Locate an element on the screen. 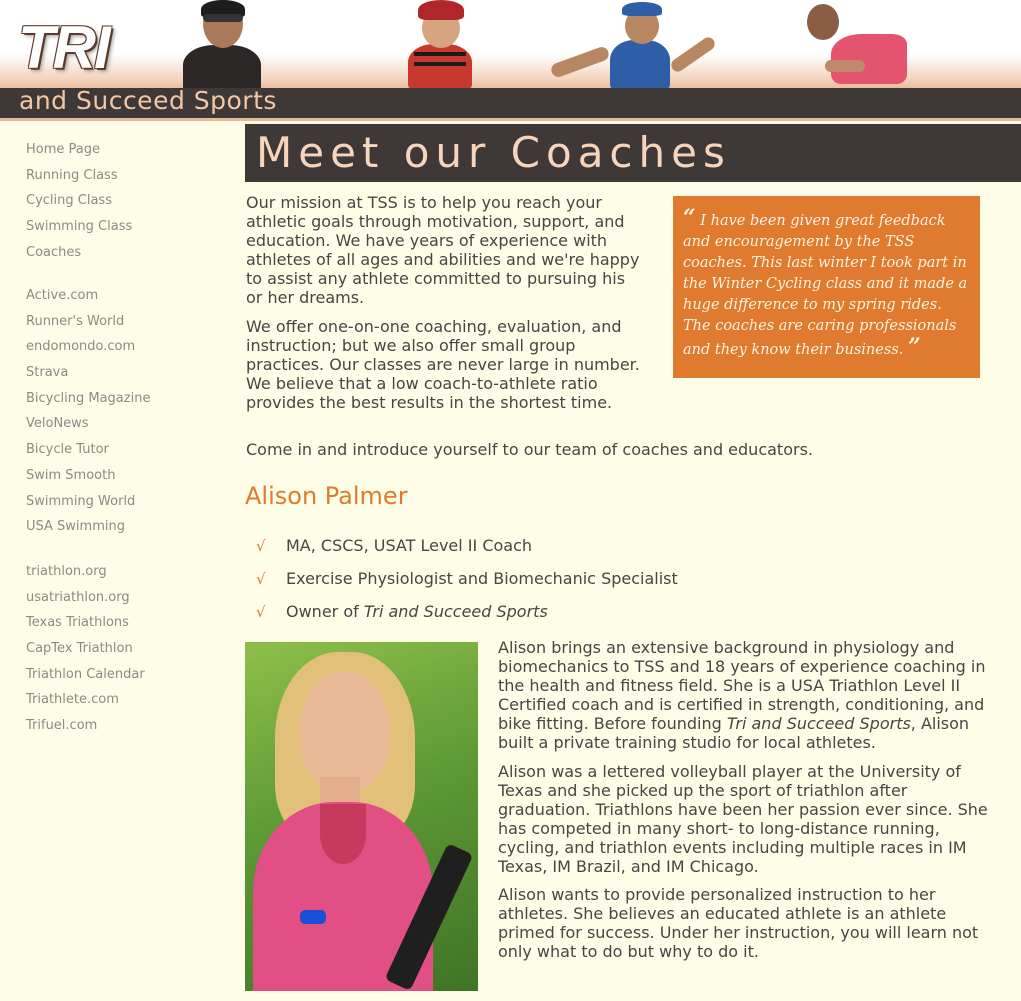 This screenshot has height=1001, width=1021. nav-link-trifuel: Trifuel.com is located at coordinates (85, 726).